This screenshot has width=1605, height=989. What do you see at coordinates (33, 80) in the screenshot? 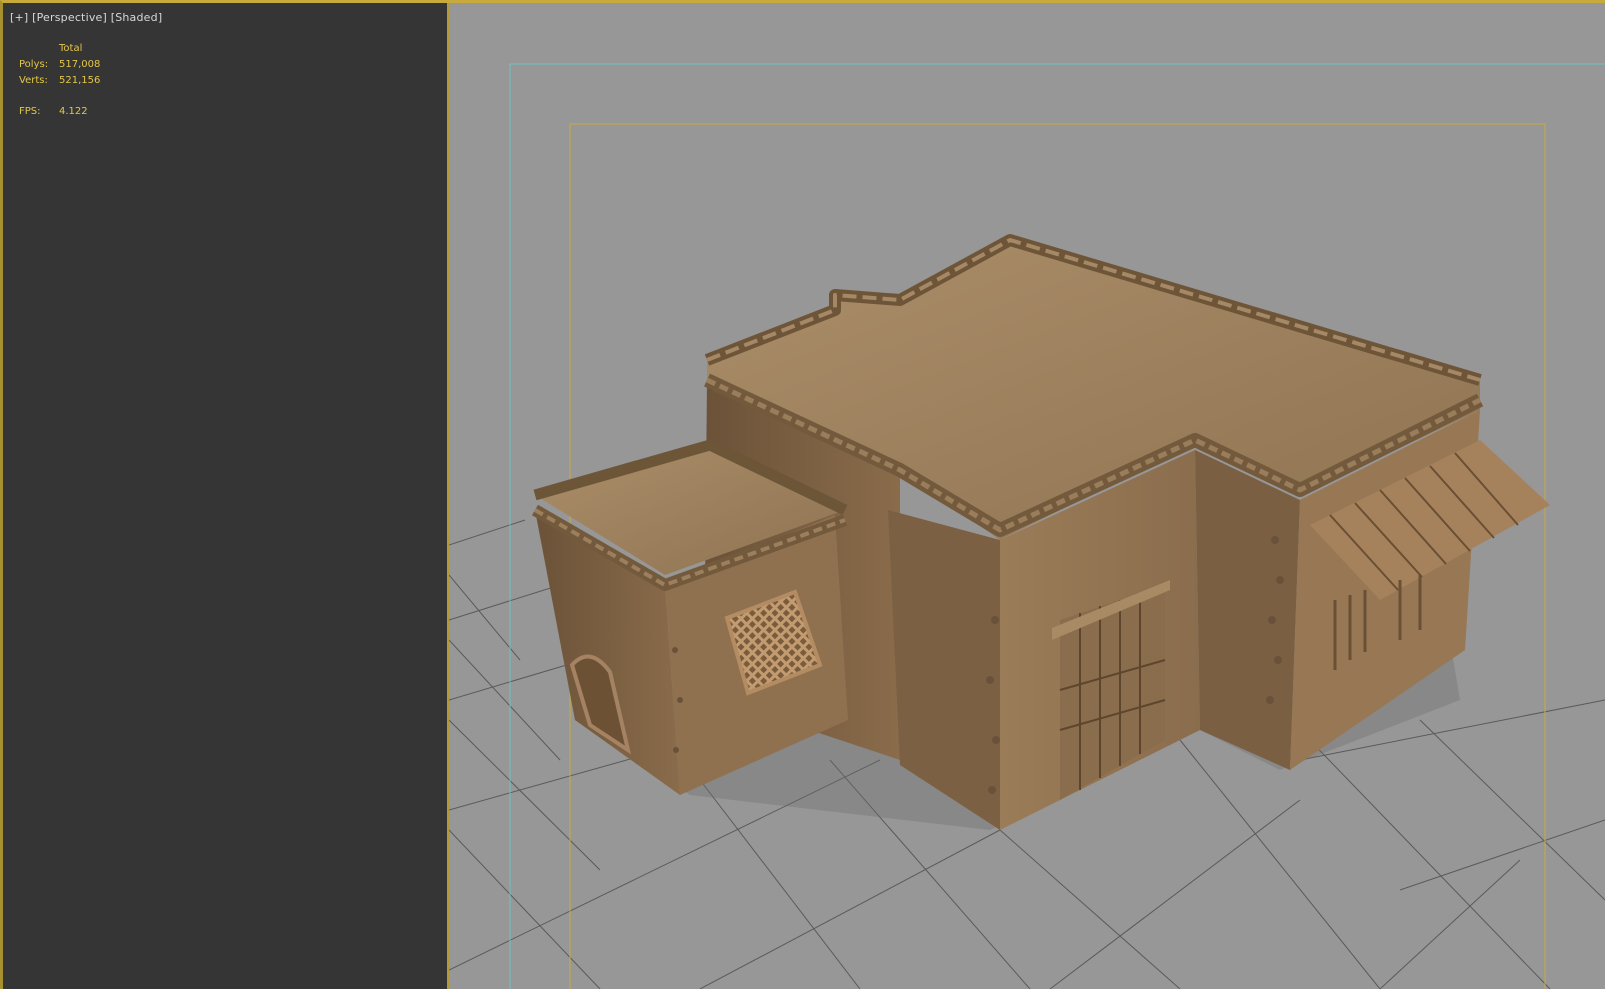
I see `verts-label: Verts:` at bounding box center [33, 80].